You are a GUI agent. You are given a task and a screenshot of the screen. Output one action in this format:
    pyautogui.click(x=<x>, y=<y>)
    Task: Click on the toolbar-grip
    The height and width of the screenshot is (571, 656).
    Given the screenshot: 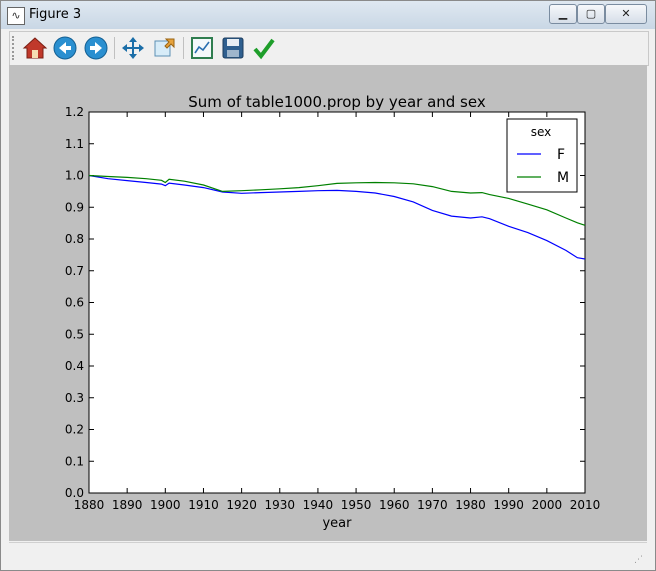 What is the action you would take?
    pyautogui.click(x=14, y=48)
    